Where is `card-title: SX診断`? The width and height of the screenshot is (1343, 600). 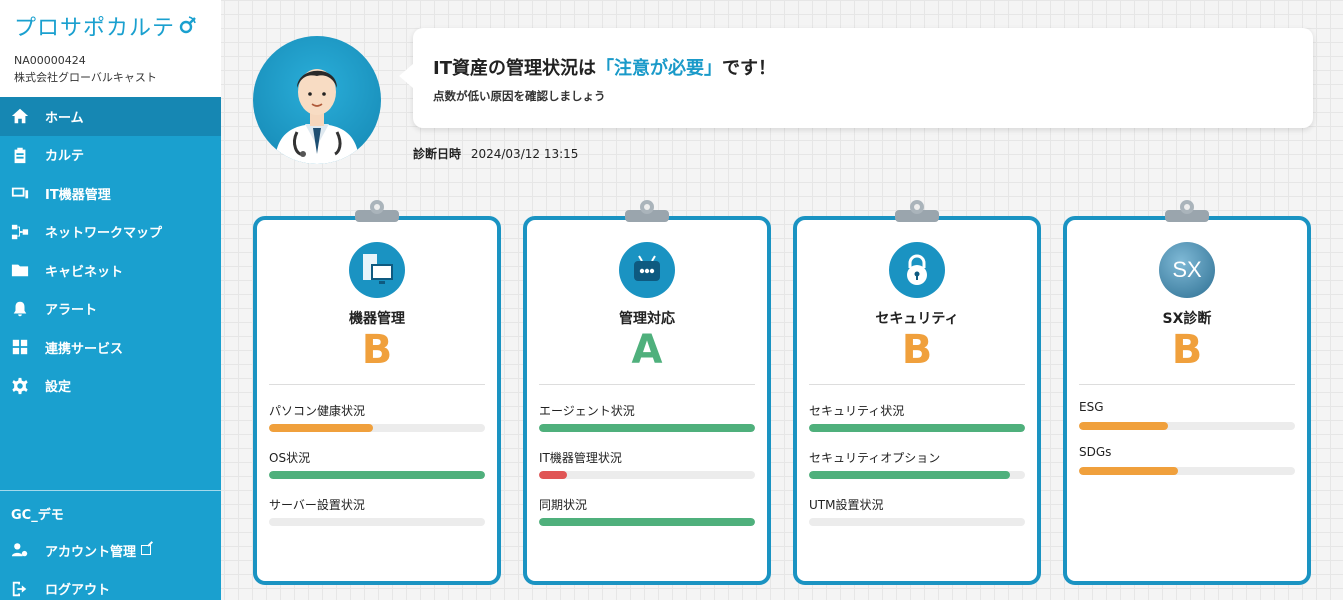
card-title: SX診断 is located at coordinates (1187, 319).